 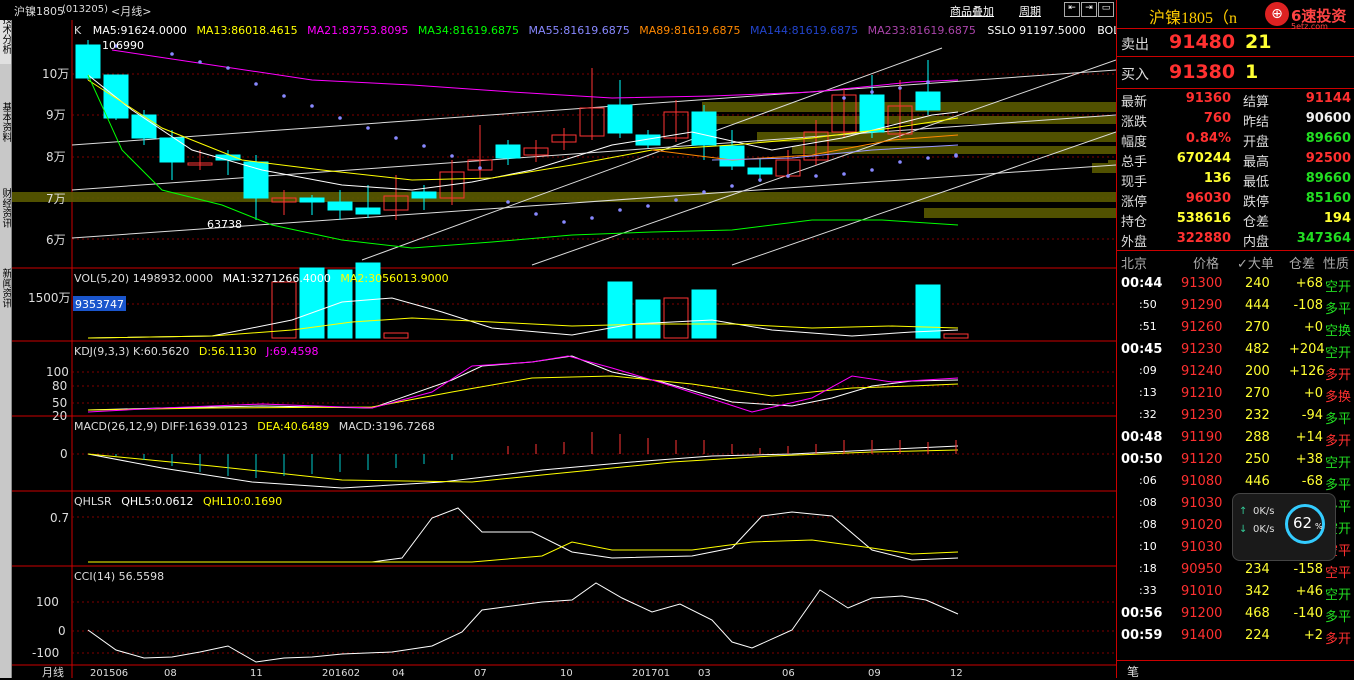 I want to click on sell-label: 卖出, so click(x=1135, y=45).